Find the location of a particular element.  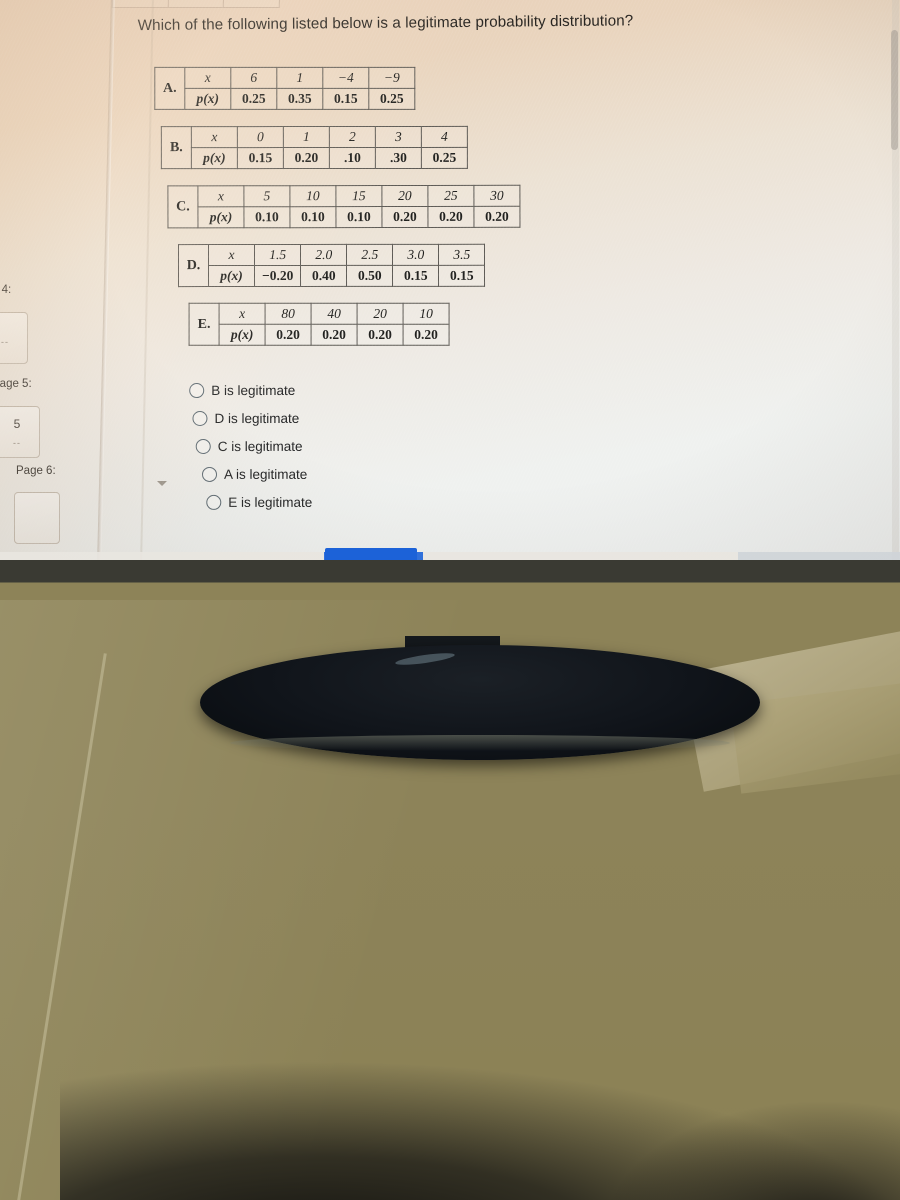

option-letter: B. is located at coordinates (175, 148).